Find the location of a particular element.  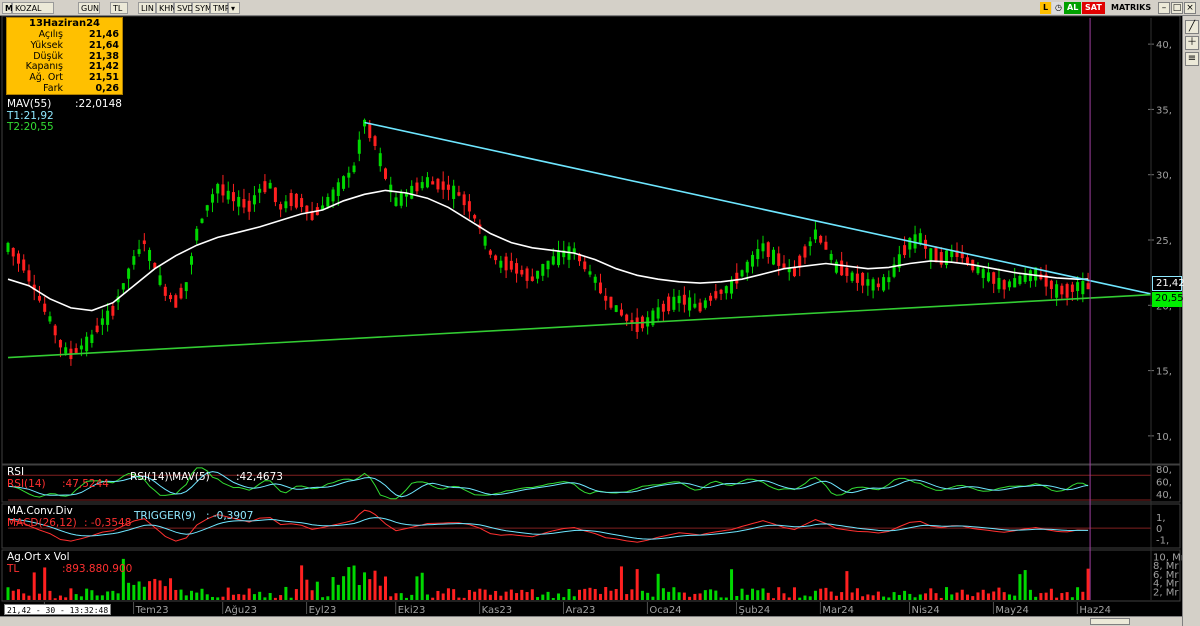

buy-button: AL is located at coordinates (1073, 8).